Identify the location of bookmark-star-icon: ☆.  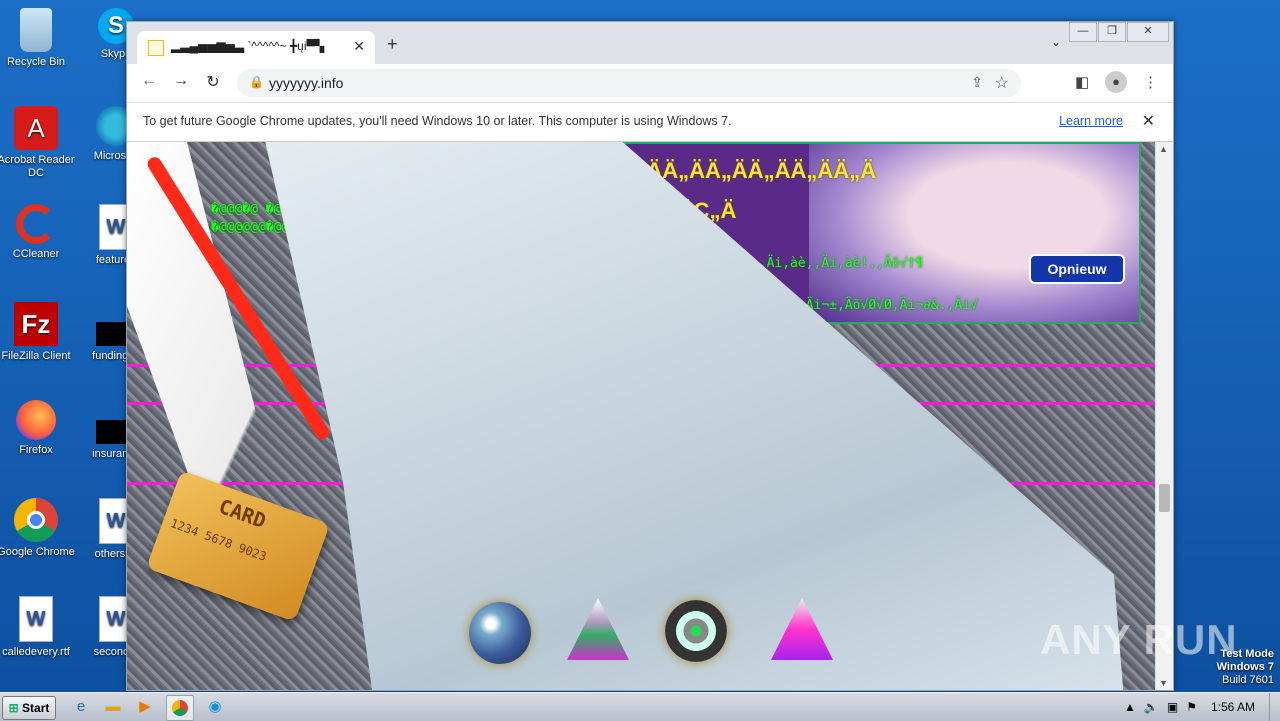
(1002, 83).